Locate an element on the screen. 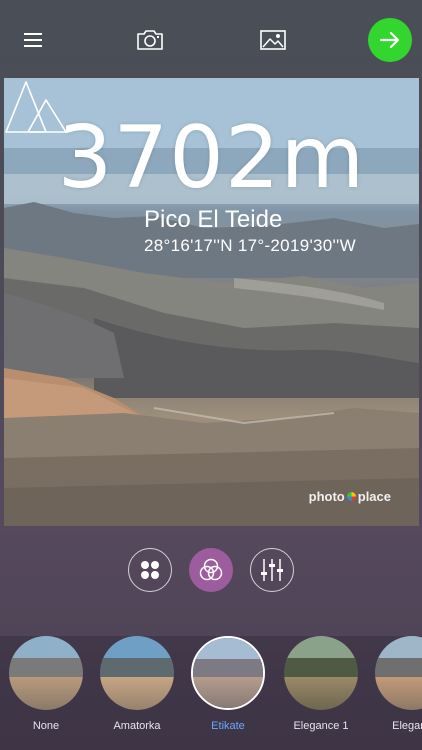  mountain-icon is located at coordinates (36, 107).